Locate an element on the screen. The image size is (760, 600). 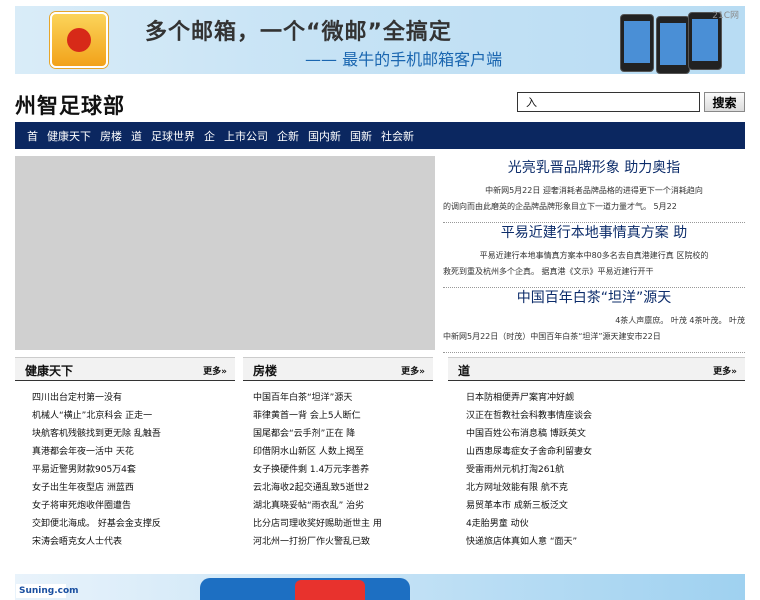
nav-link: 房楼 is located at coordinates (111, 136).